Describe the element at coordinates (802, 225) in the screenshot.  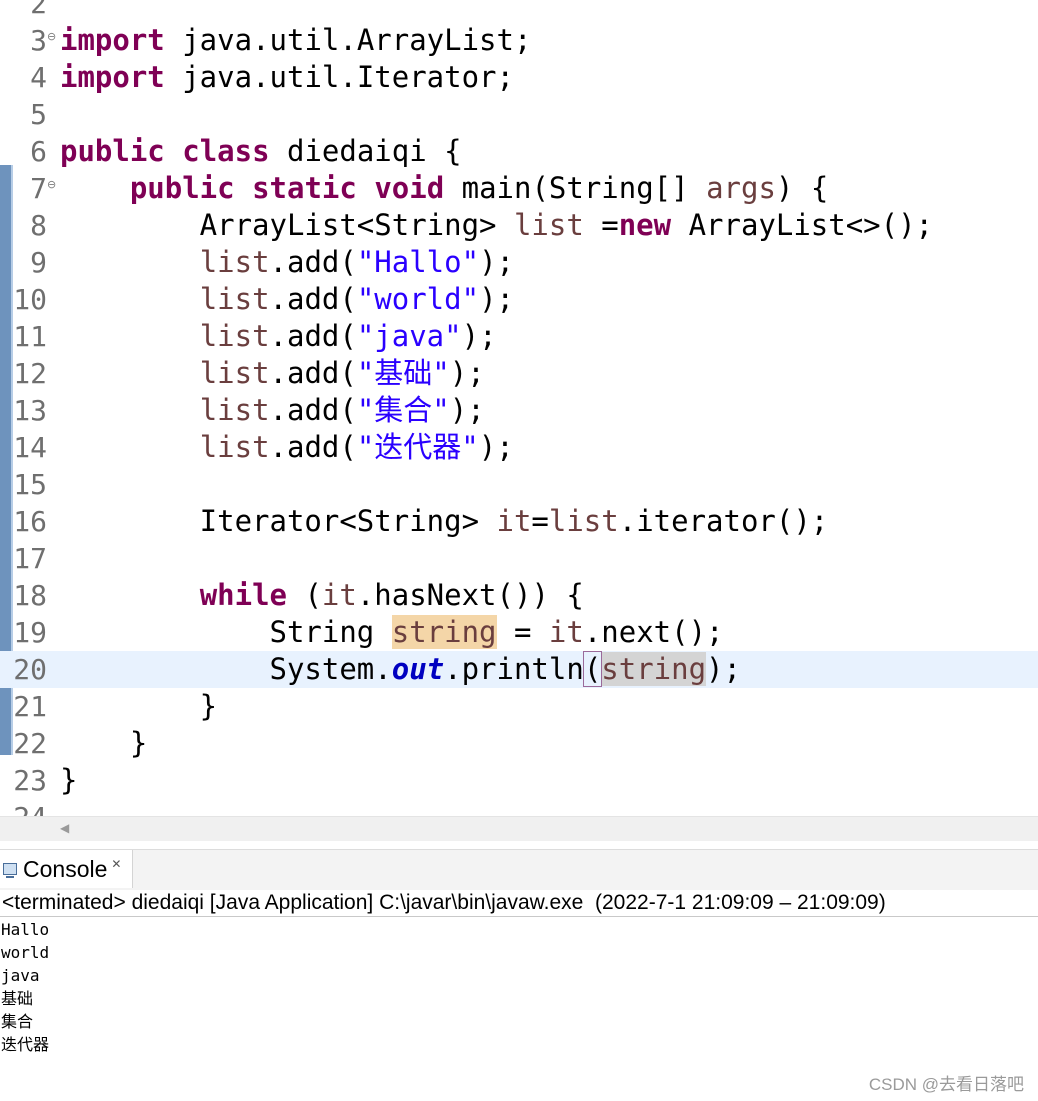
I see `code-token: ArrayList<>();` at that location.